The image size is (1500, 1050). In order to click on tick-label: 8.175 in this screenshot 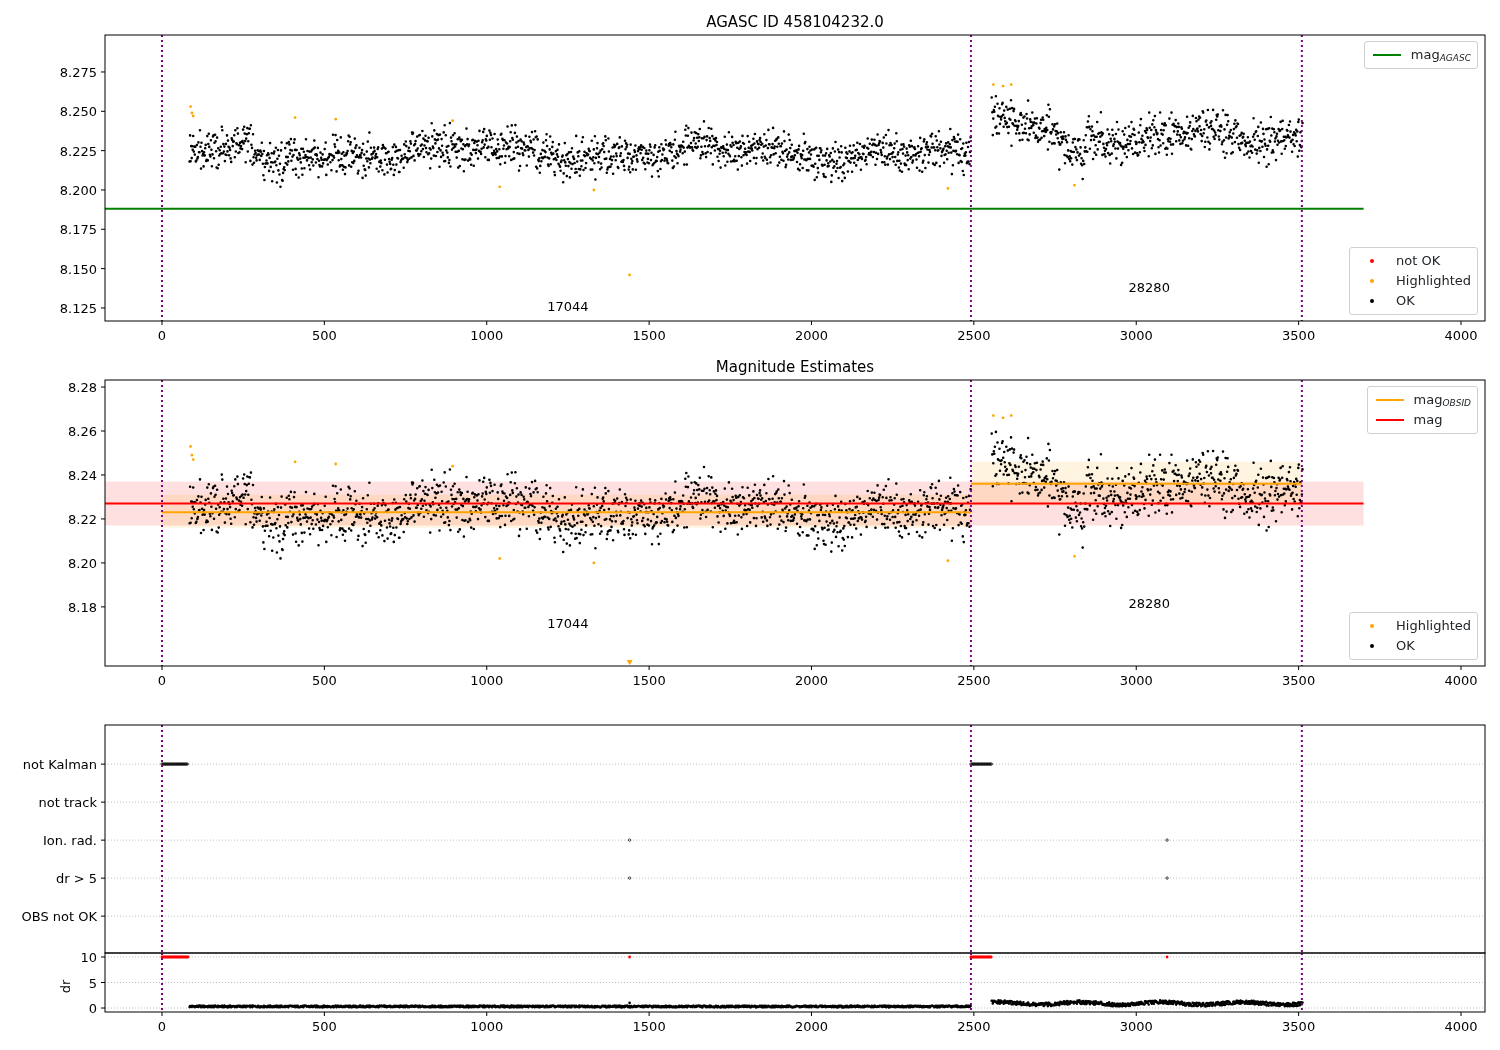, I will do `click(78, 230)`.